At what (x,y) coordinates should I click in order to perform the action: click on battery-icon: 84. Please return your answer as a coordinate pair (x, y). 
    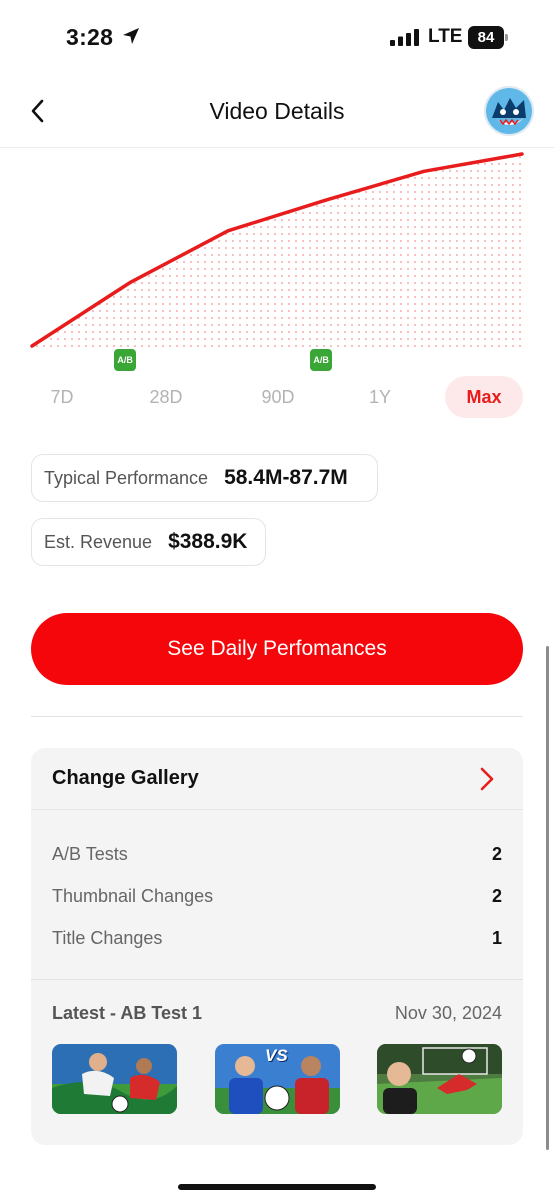
    Looking at the image, I should click on (488, 37).